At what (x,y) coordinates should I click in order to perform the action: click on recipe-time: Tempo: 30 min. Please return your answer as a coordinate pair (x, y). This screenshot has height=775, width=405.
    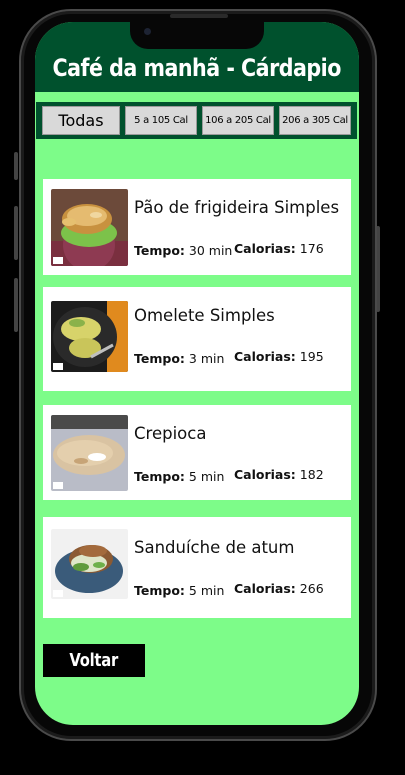
    Looking at the image, I should click on (183, 250).